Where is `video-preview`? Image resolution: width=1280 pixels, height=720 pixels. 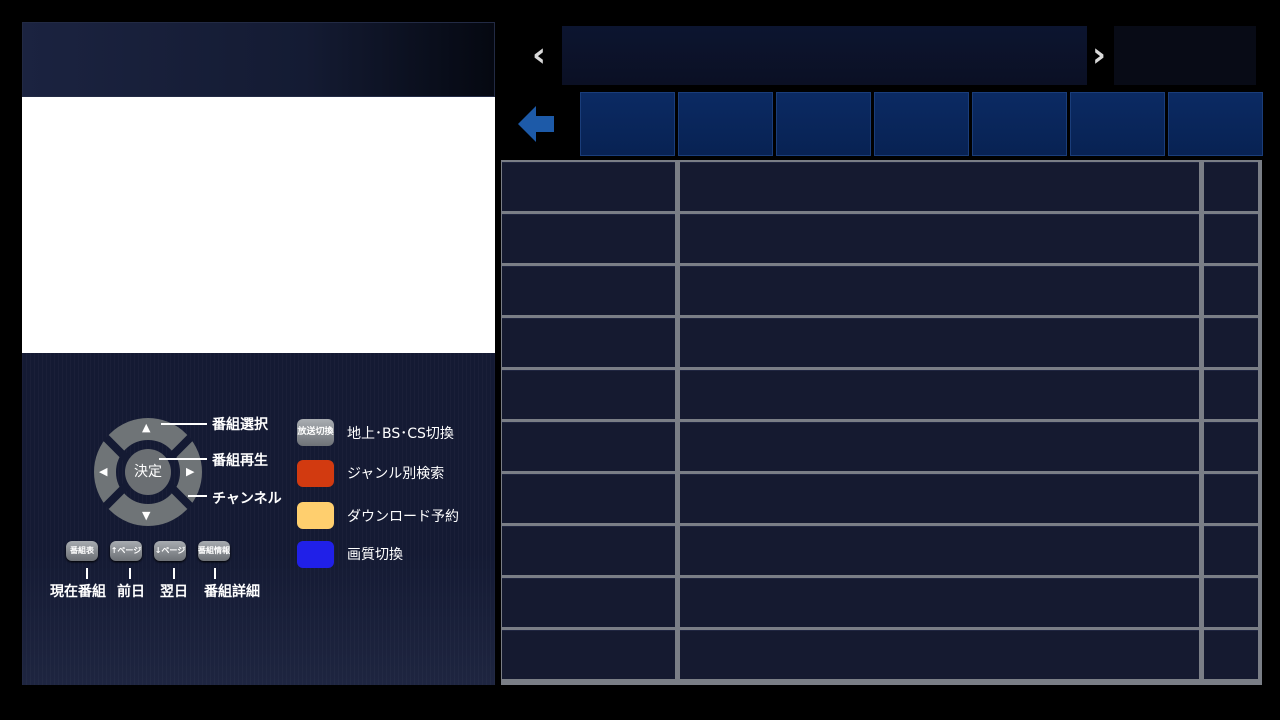 video-preview is located at coordinates (258, 225).